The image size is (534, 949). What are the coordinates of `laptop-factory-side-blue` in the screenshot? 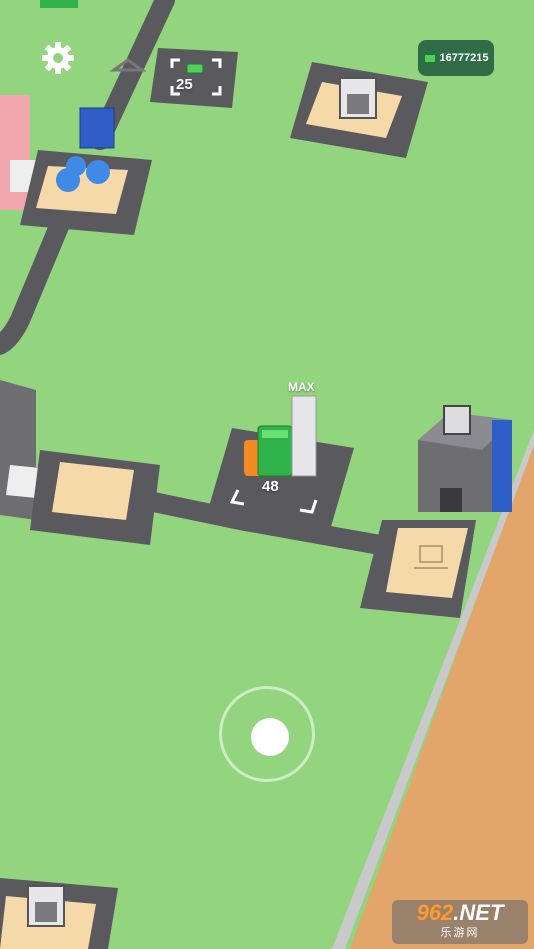 It's located at (502, 466).